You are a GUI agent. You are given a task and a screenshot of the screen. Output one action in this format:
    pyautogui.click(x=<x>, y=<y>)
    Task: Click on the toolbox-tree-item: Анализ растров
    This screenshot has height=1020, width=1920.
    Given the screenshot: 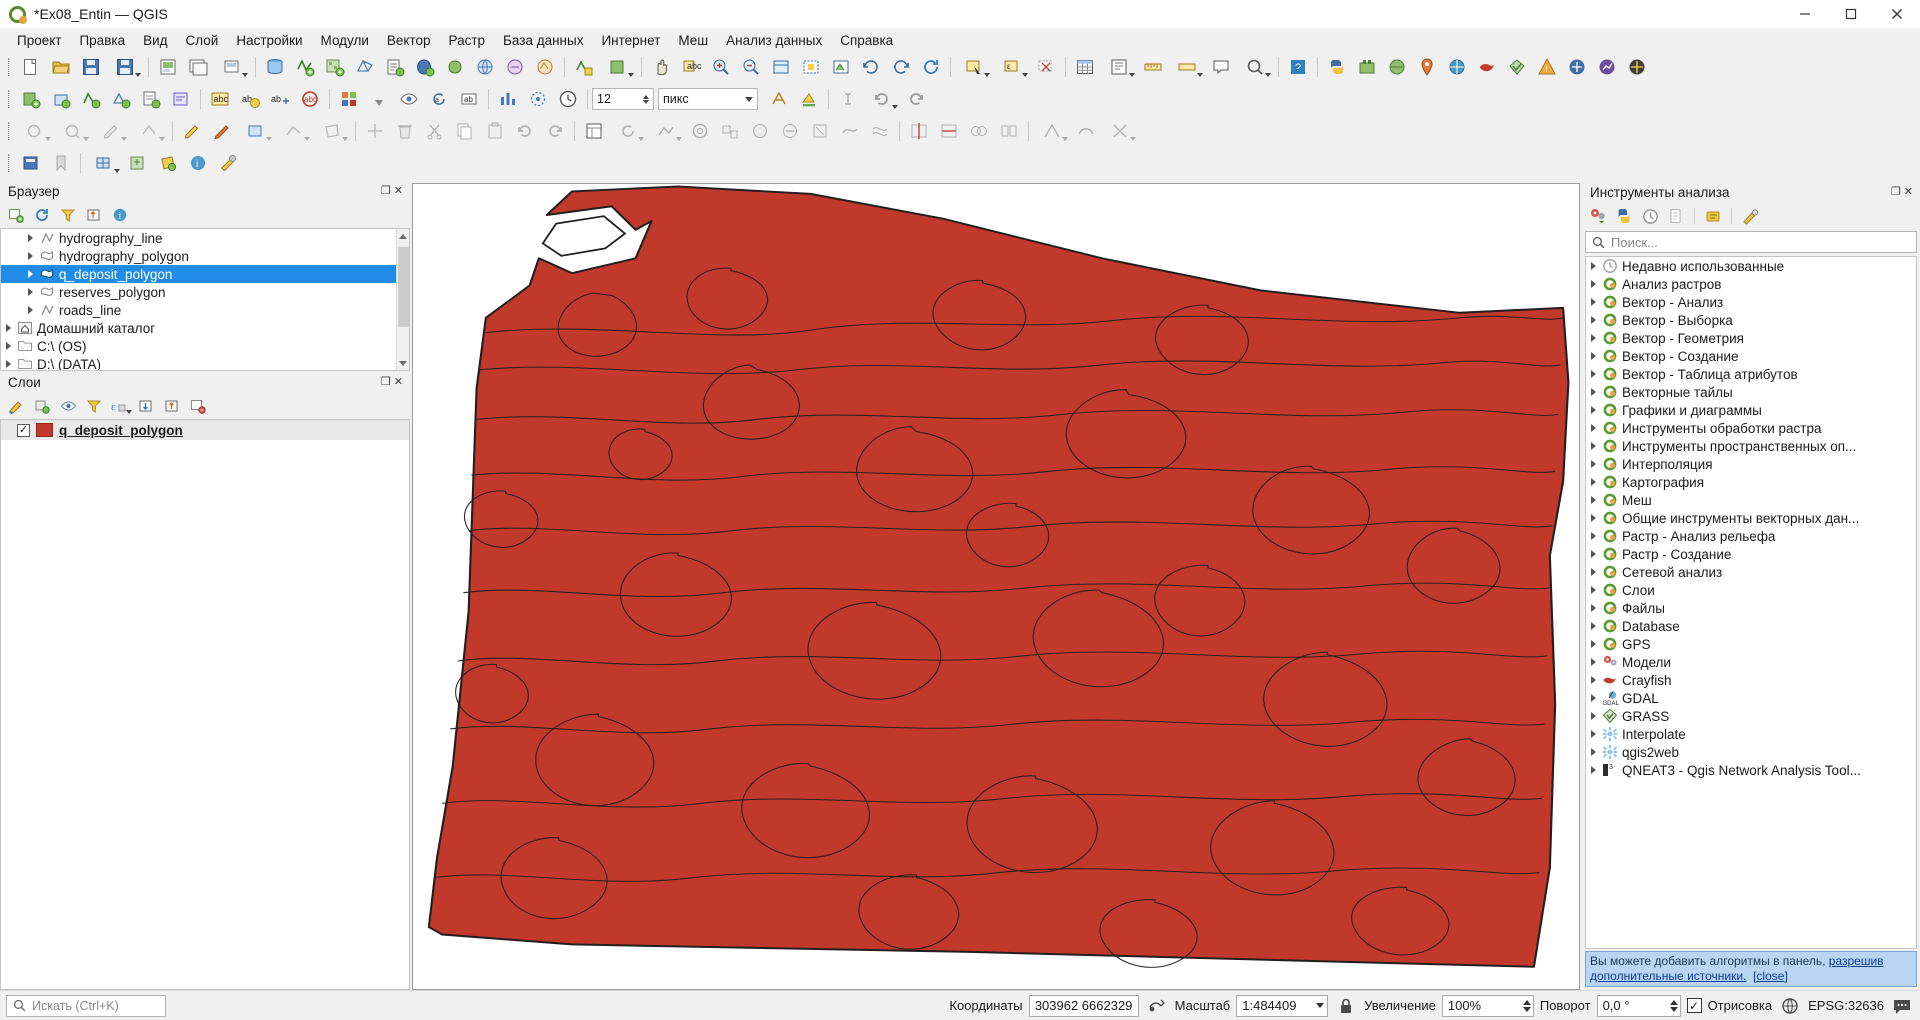 What is the action you would take?
    pyautogui.click(x=1751, y=284)
    